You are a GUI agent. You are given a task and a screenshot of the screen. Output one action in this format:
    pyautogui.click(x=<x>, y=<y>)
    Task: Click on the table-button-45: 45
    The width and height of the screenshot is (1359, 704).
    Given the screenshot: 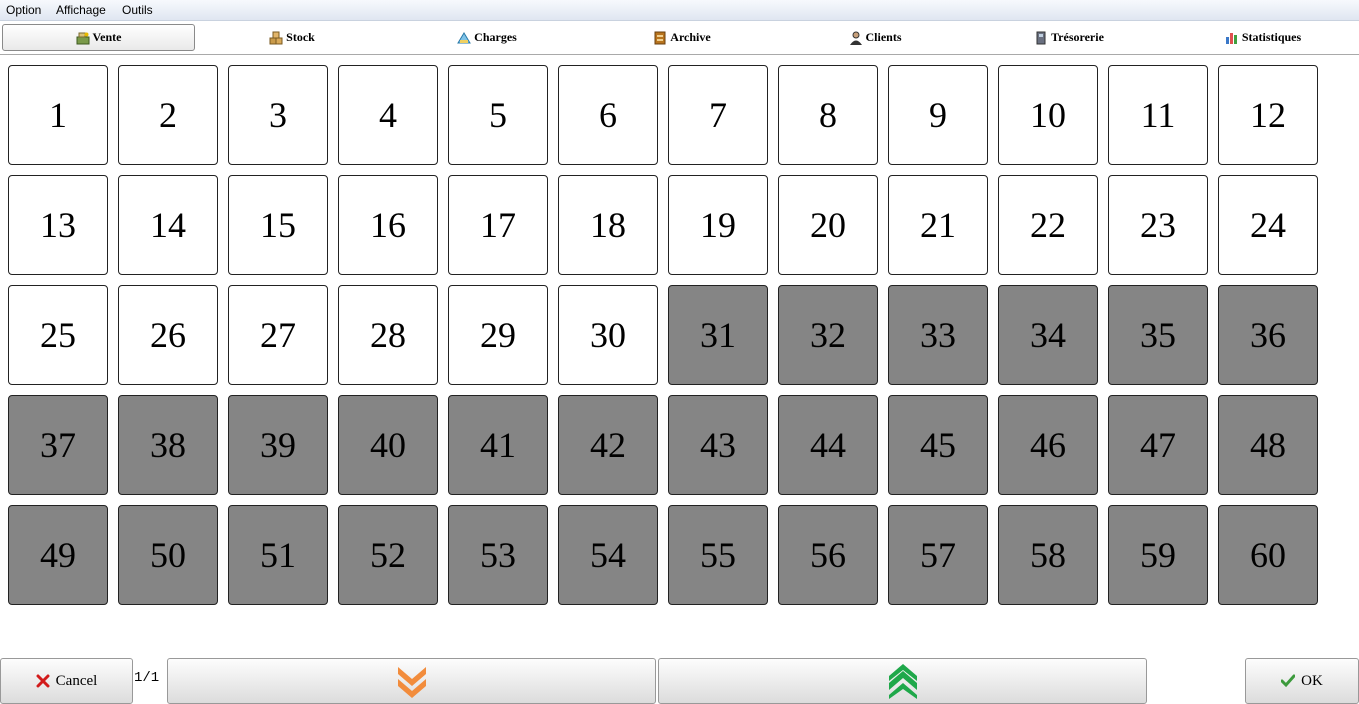 What is the action you would take?
    pyautogui.click(x=938, y=445)
    